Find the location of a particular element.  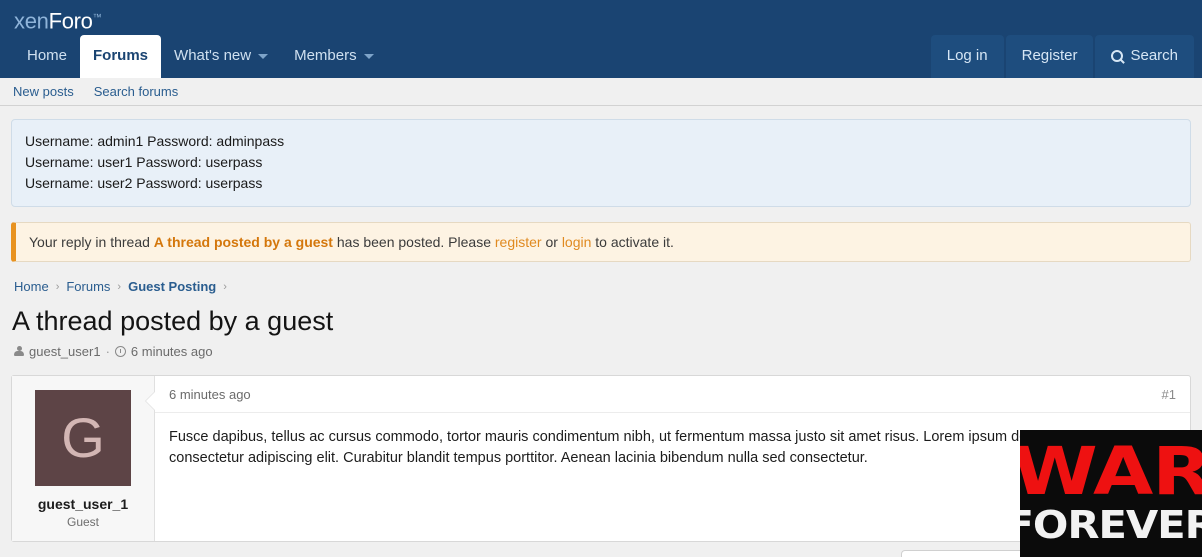

nav-item-forums-label: Forums is located at coordinates (121, 55).